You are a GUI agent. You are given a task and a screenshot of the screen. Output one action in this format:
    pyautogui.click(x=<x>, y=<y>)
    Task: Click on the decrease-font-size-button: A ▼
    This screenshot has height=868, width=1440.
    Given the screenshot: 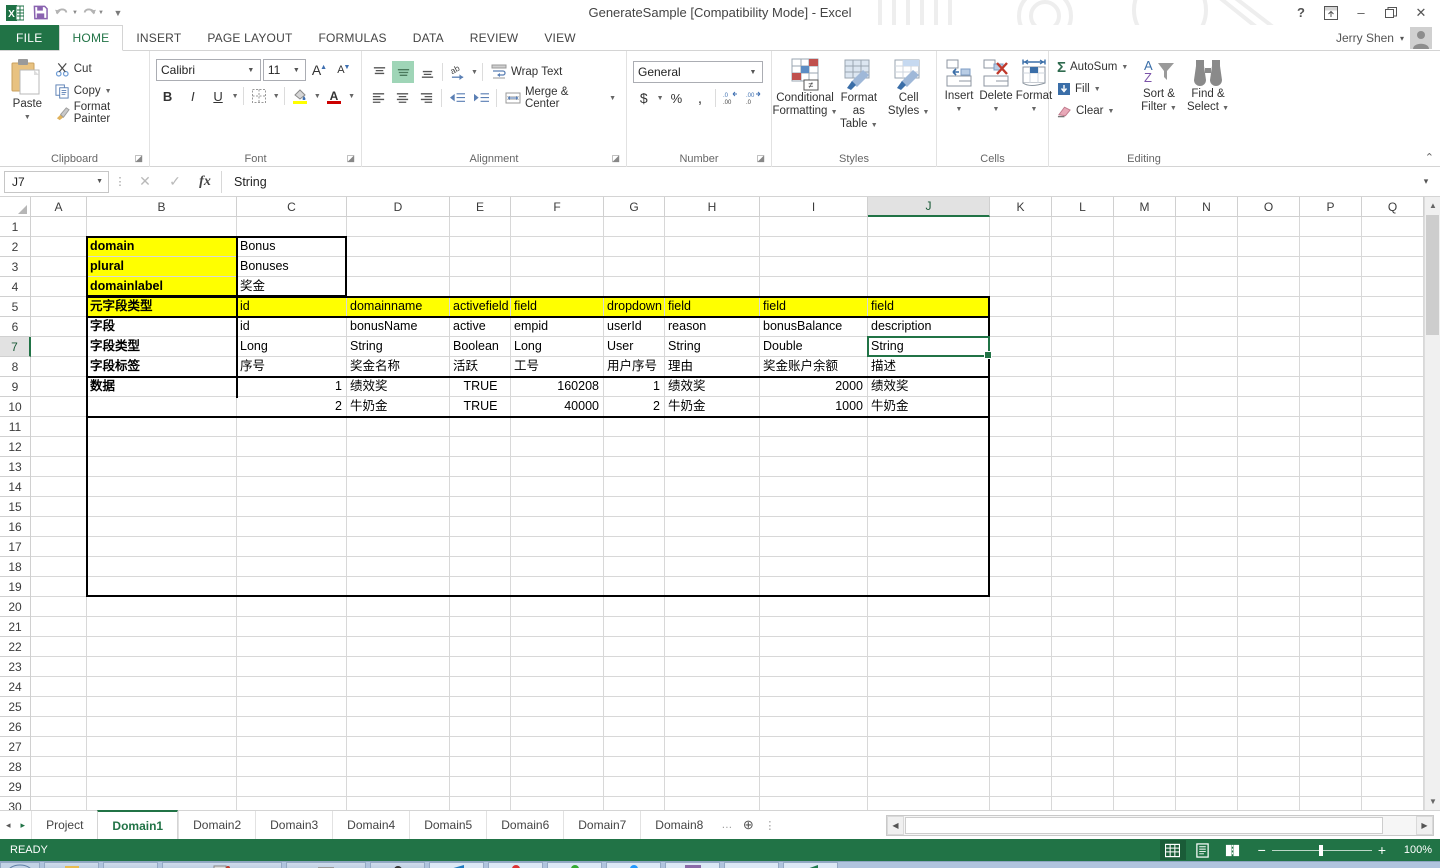 What is the action you would take?
    pyautogui.click(x=344, y=70)
    